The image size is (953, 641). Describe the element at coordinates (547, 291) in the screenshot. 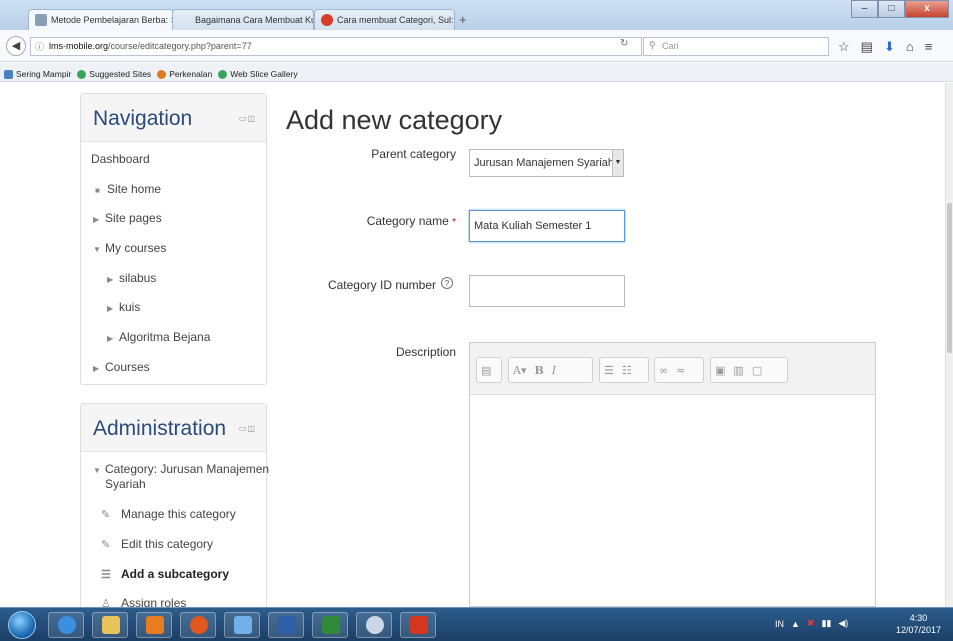

I see `category-id-number-input` at that location.